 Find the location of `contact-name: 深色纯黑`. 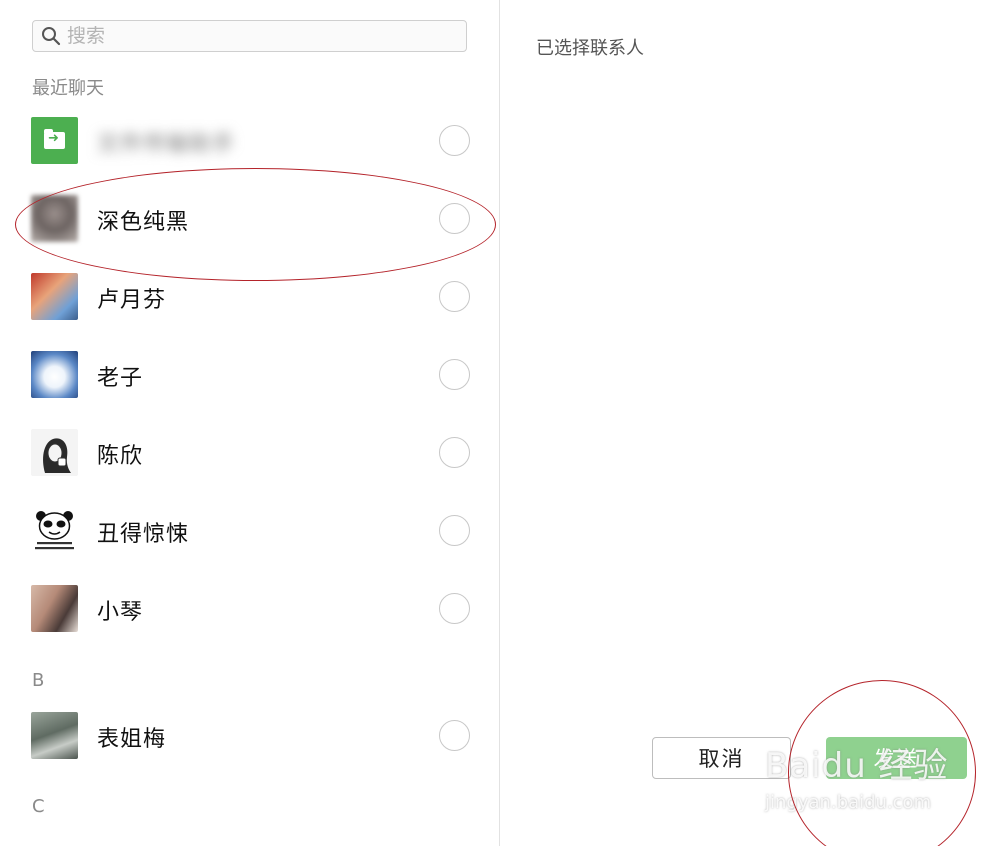

contact-name: 深色纯黑 is located at coordinates (143, 222).